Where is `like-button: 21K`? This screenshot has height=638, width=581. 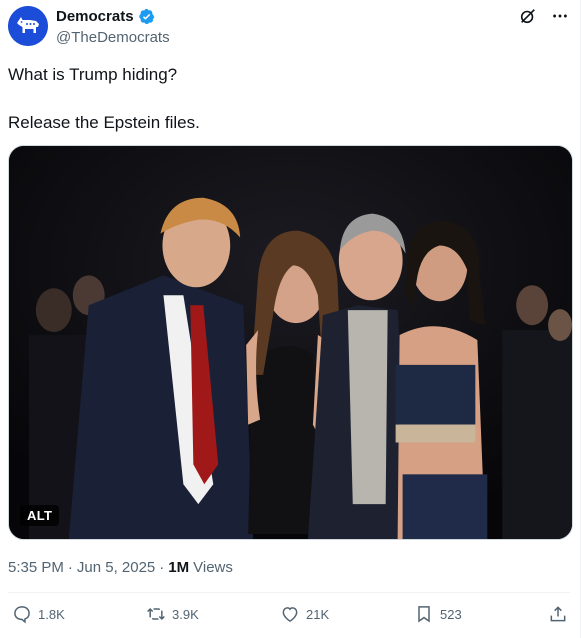
like-button: 21K is located at coordinates (304, 614).